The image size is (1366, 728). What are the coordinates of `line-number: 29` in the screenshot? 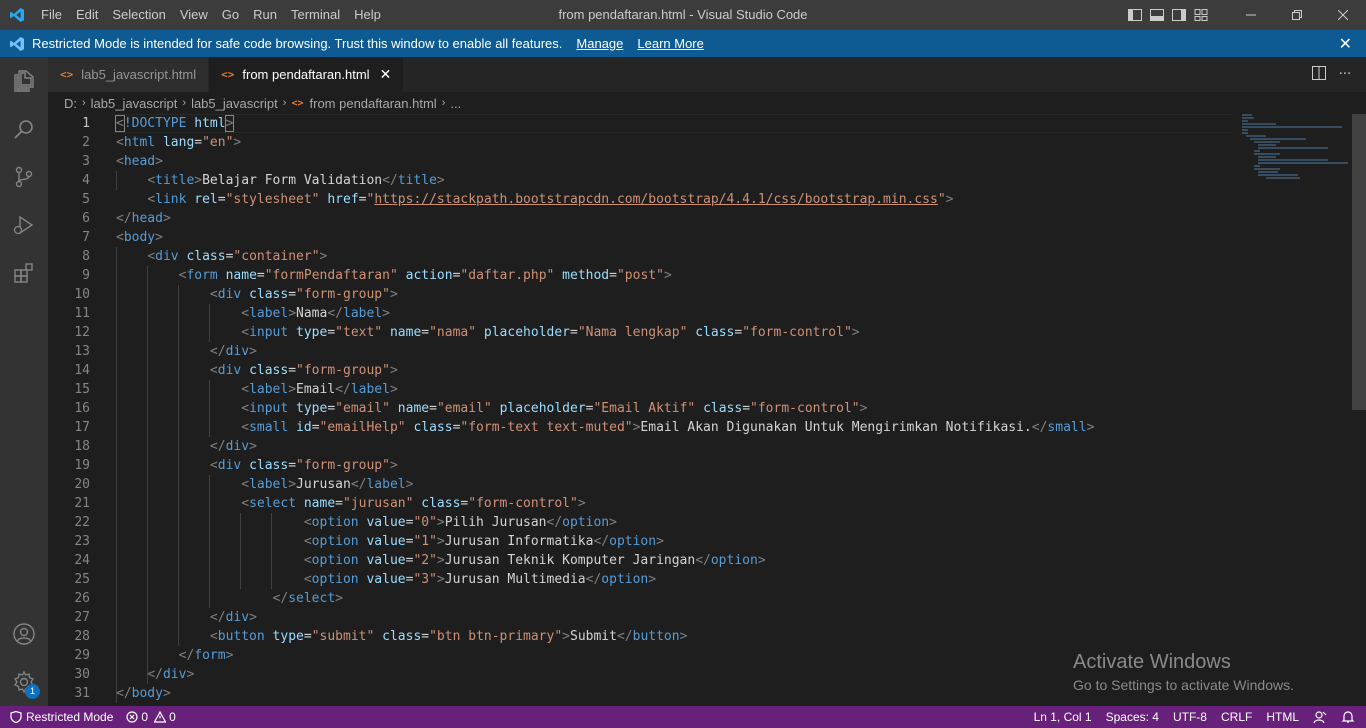 It's located at (82, 655).